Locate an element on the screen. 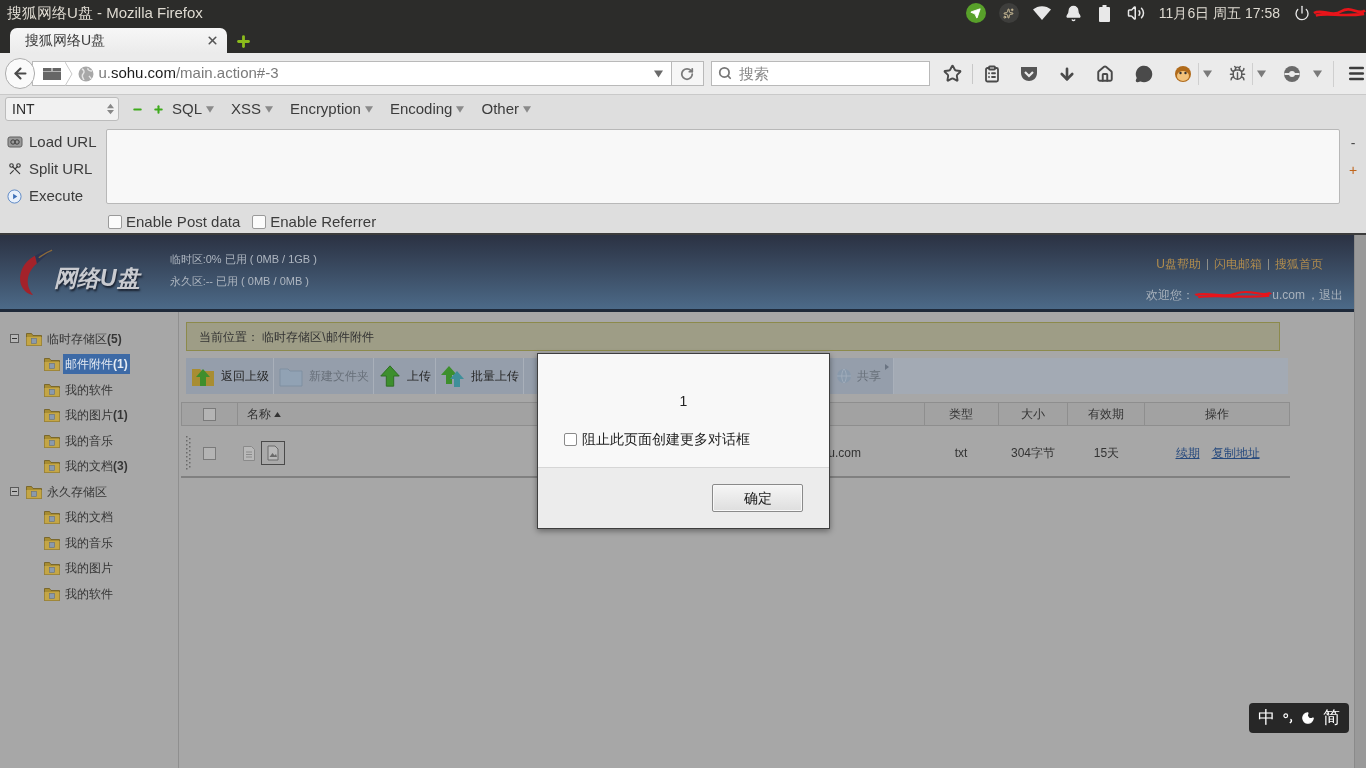 Image resolution: width=1366 pixels, height=768 pixels. column-header: 操作 is located at coordinates (1216, 414).